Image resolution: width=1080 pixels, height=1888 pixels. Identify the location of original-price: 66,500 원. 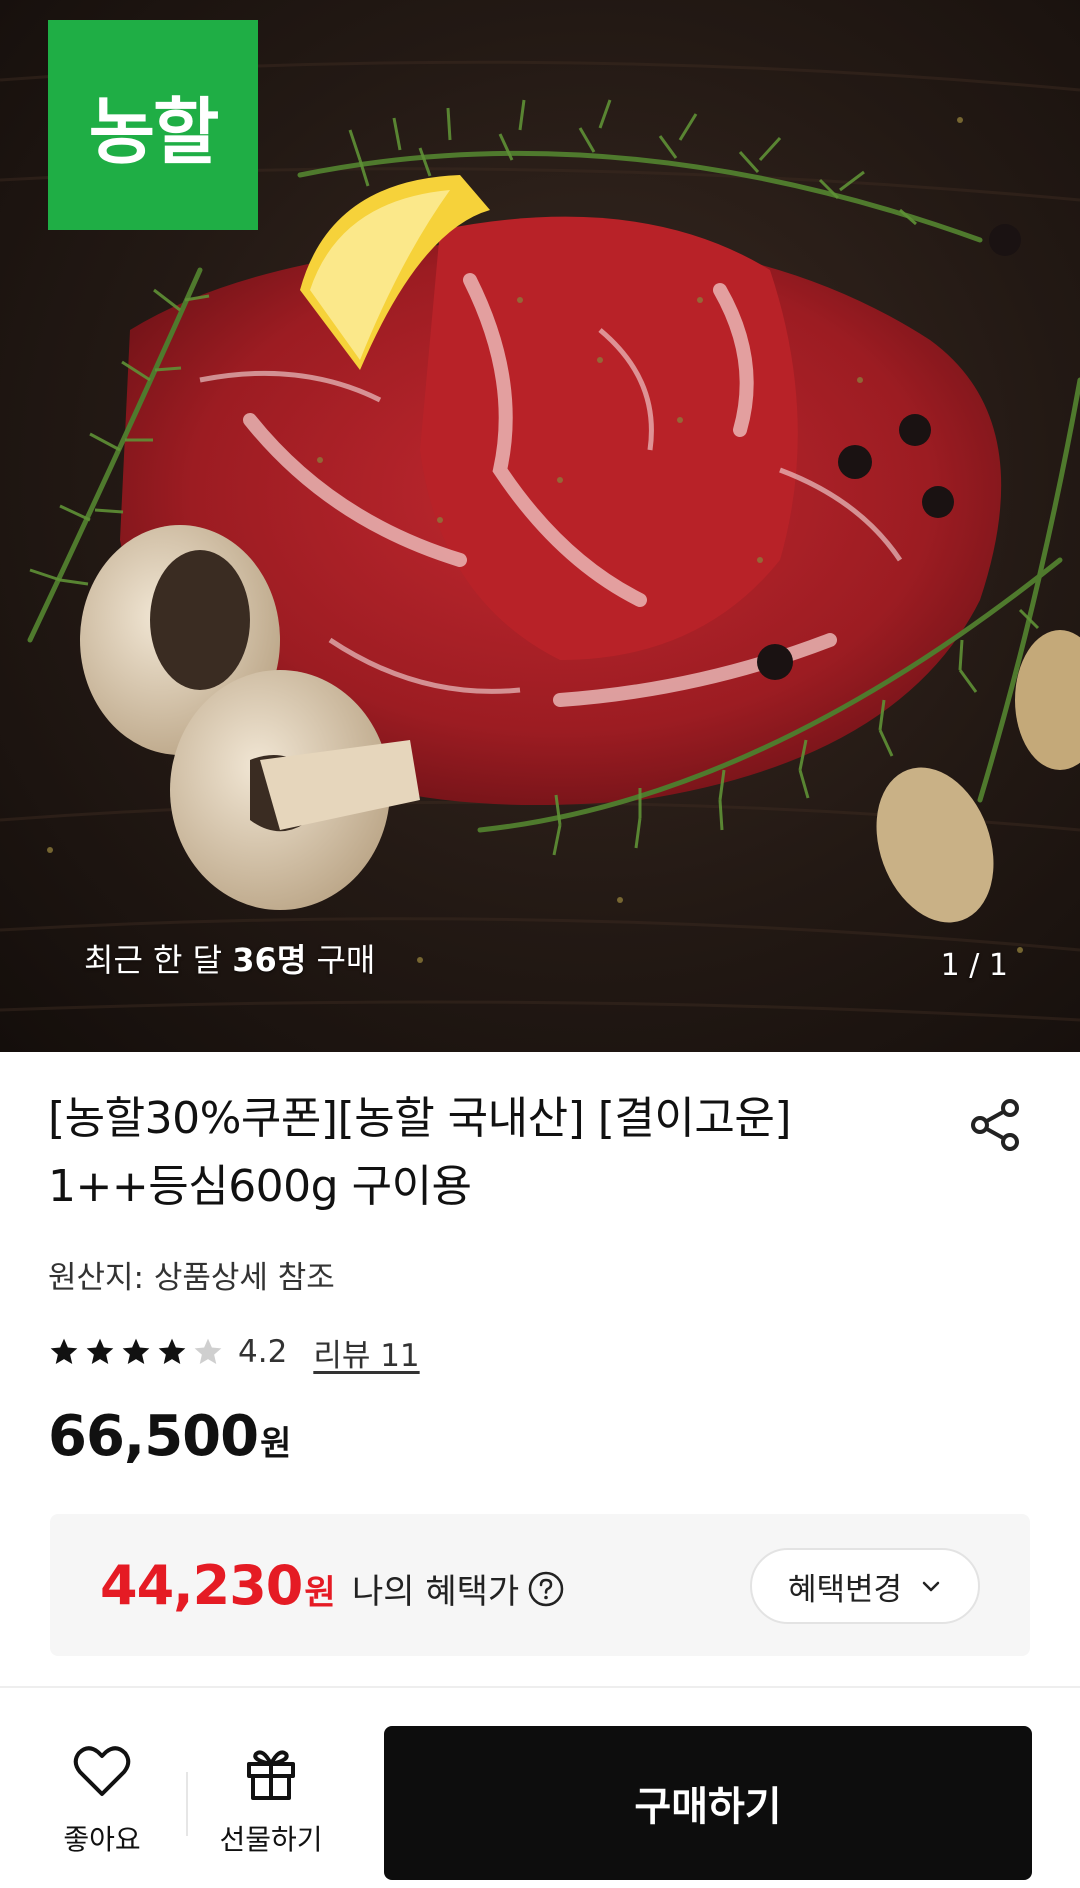
(169, 1436).